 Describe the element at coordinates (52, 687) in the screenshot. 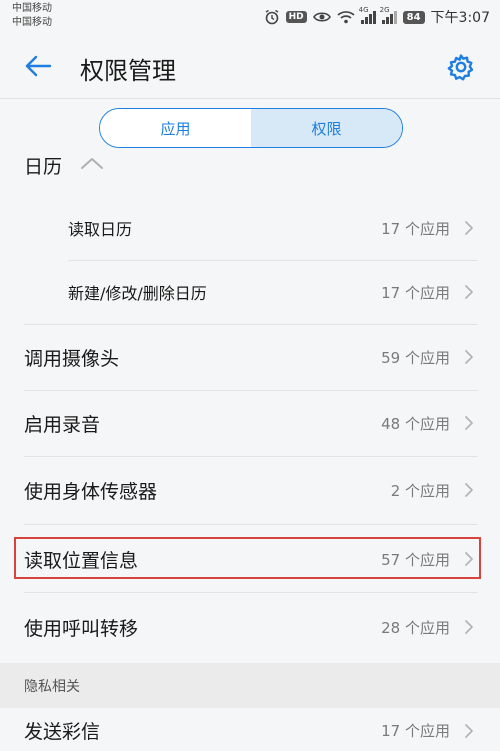

I see `section-title: 隐私相关` at that location.